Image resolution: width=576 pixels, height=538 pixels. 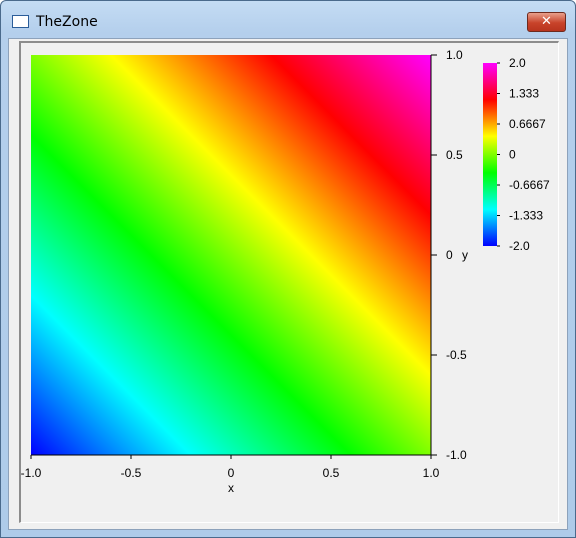 I want to click on y-axis-label: y, so click(x=465, y=255).